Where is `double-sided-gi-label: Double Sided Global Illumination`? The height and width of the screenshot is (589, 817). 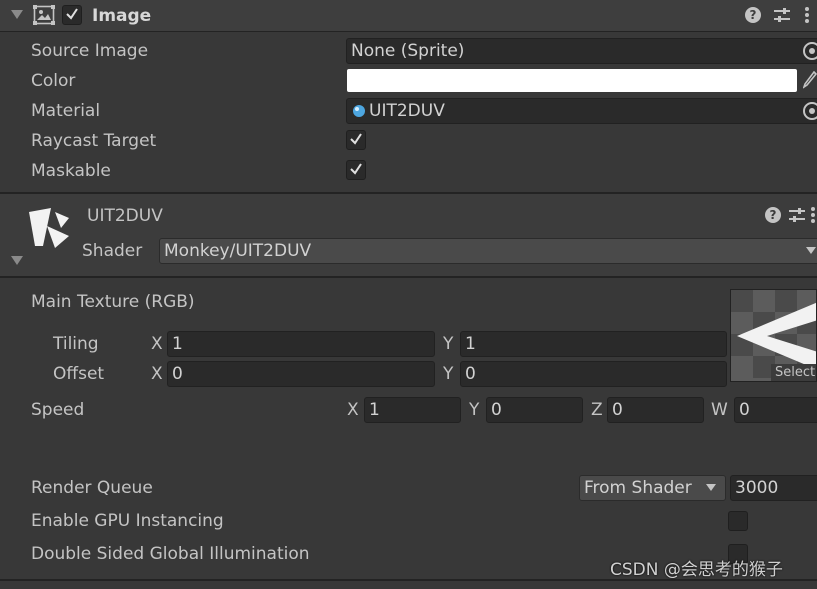 double-sided-gi-label: Double Sided Global Illumination is located at coordinates (170, 554).